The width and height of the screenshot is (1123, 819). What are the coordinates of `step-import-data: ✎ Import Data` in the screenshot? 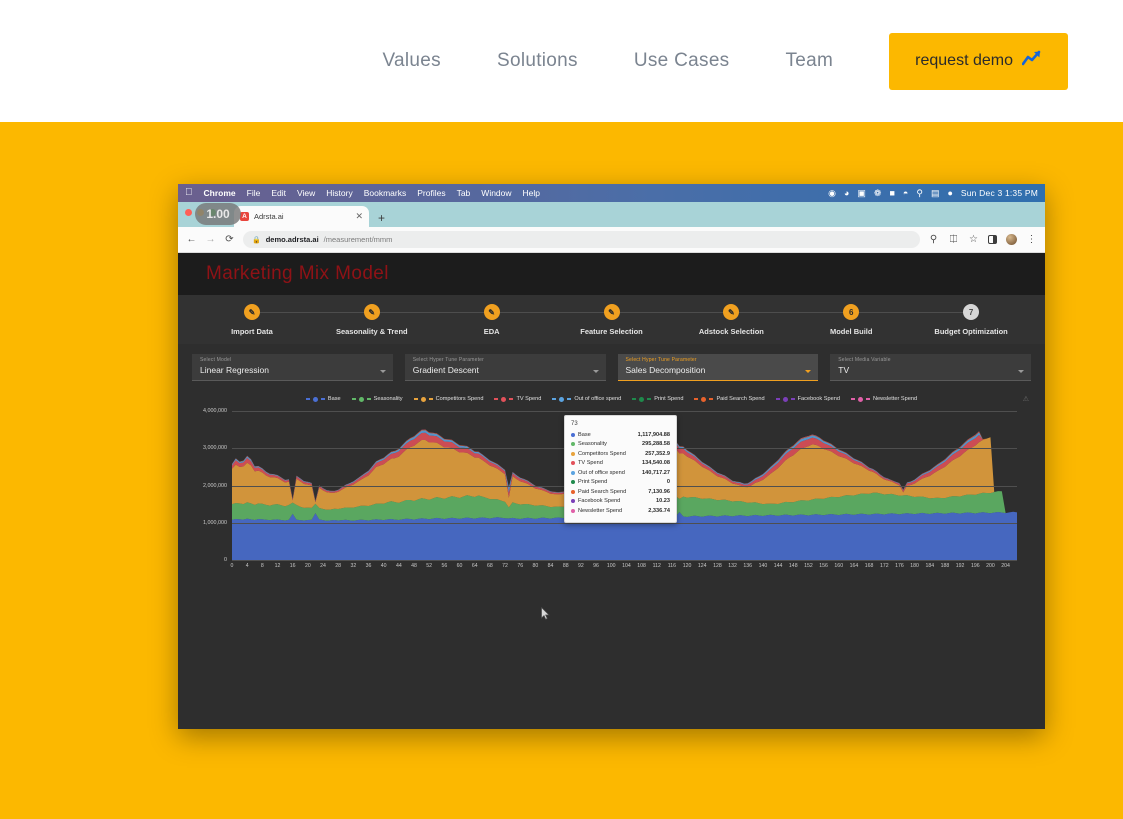 It's located at (282, 320).